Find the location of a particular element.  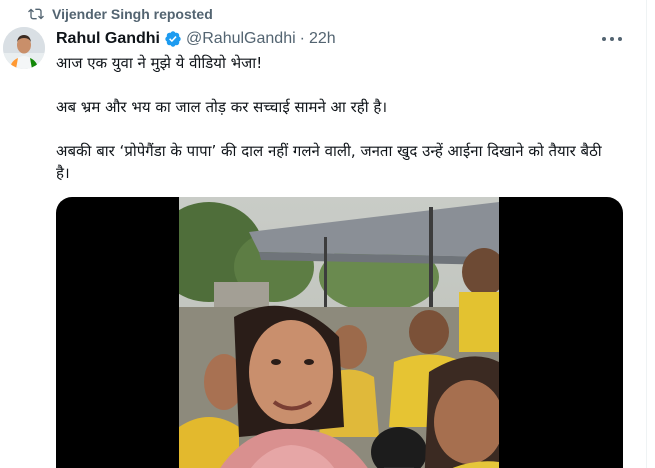

avatar is located at coordinates (24, 48).